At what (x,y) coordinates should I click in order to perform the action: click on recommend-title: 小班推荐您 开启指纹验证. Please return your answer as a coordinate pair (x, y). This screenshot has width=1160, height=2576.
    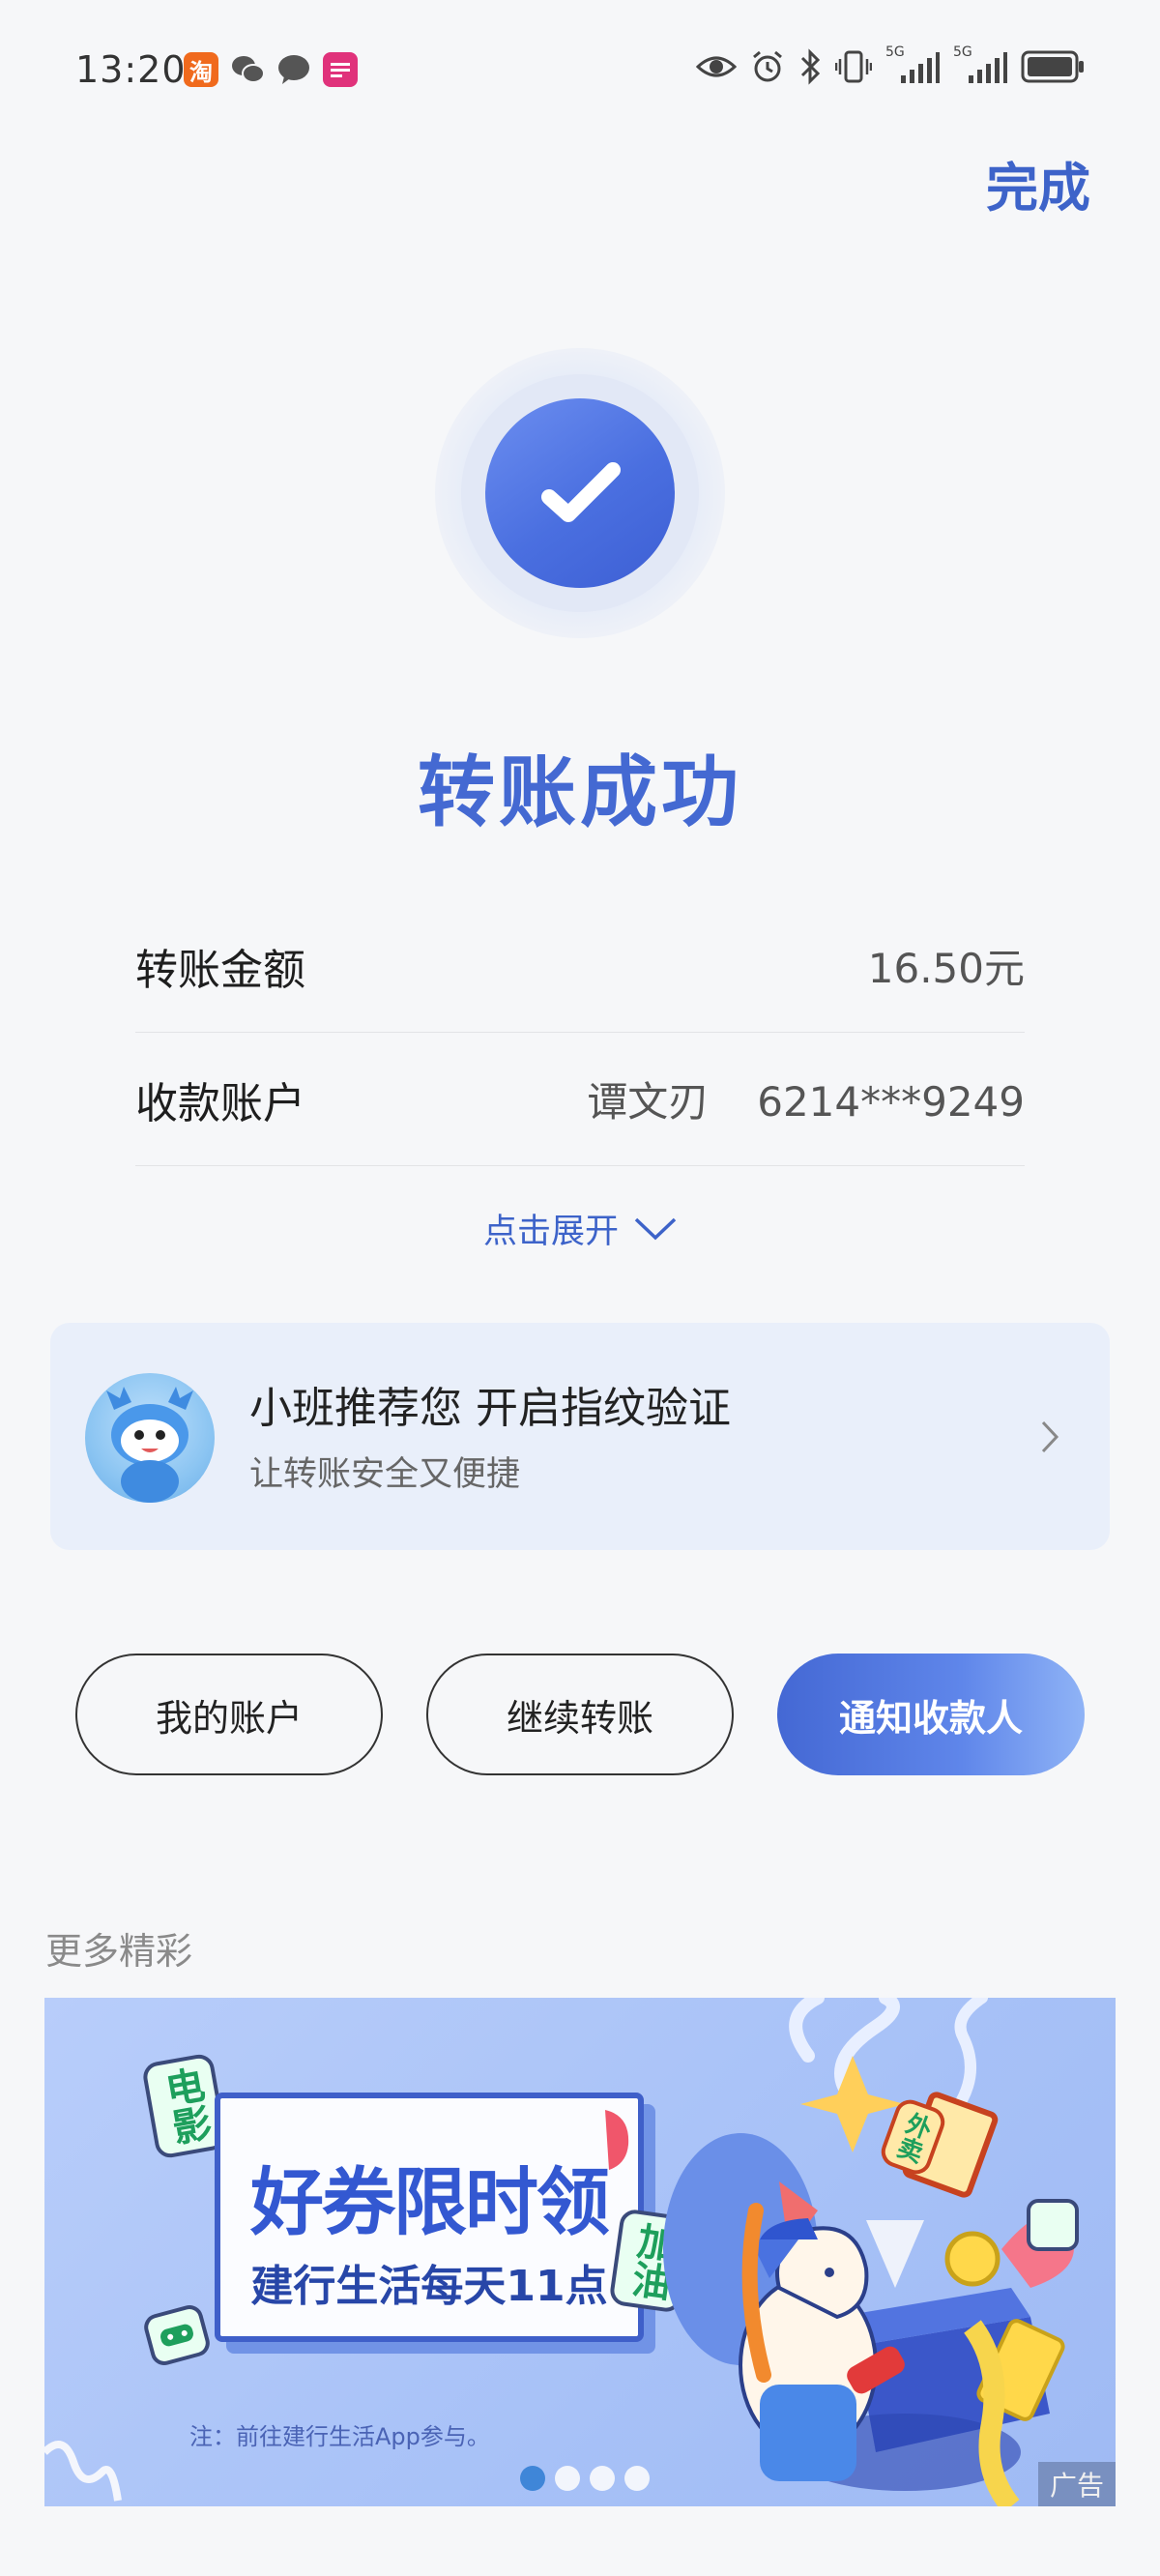
    Looking at the image, I should click on (490, 1408).